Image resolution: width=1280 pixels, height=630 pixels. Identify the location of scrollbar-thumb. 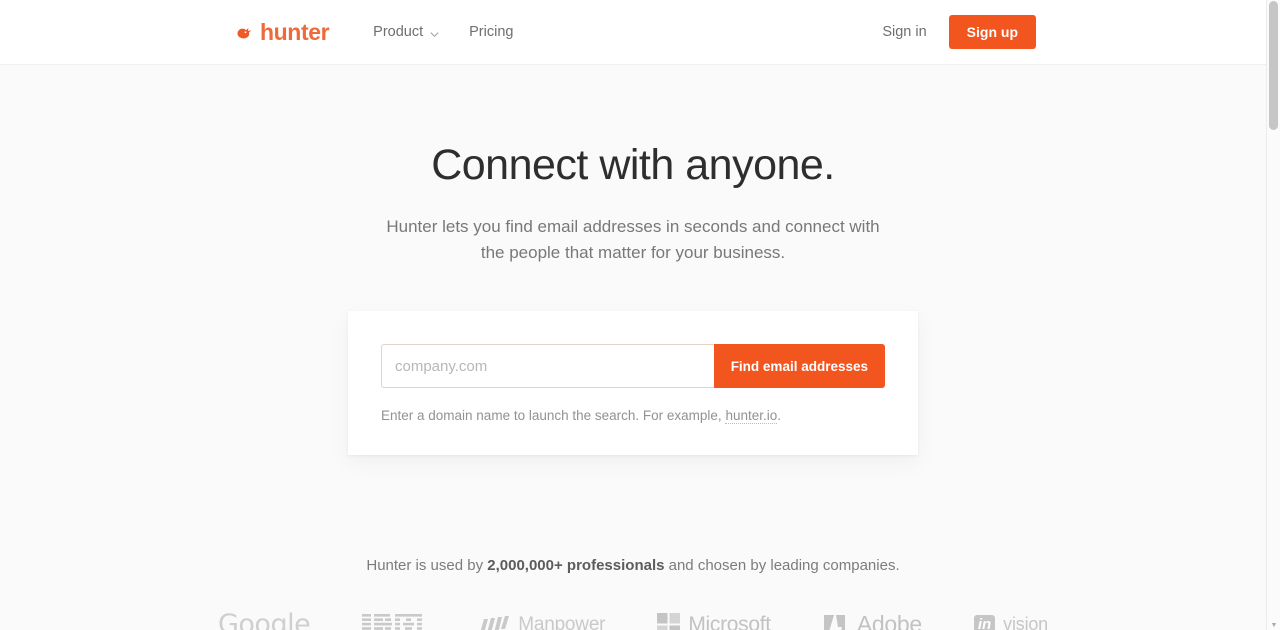
(1273, 65).